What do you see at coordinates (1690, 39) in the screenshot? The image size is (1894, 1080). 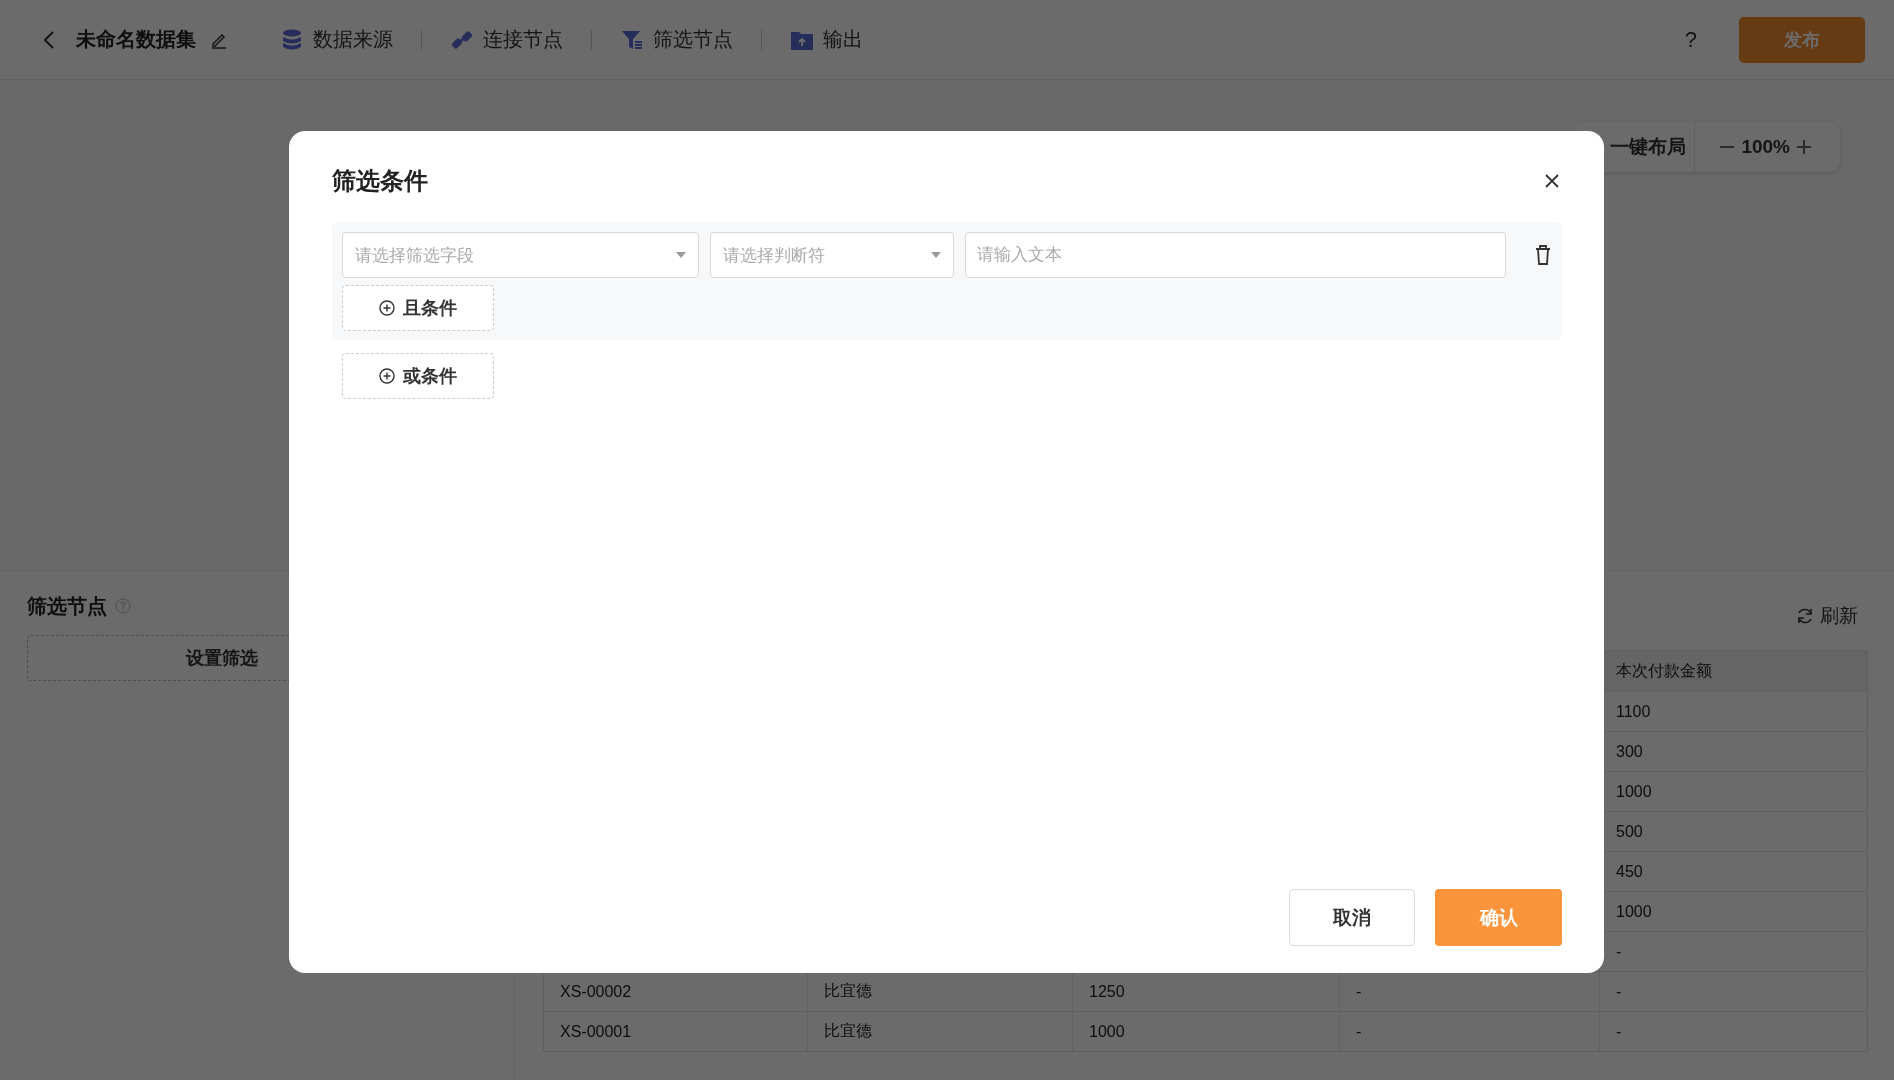 I see `help-button: ?` at bounding box center [1690, 39].